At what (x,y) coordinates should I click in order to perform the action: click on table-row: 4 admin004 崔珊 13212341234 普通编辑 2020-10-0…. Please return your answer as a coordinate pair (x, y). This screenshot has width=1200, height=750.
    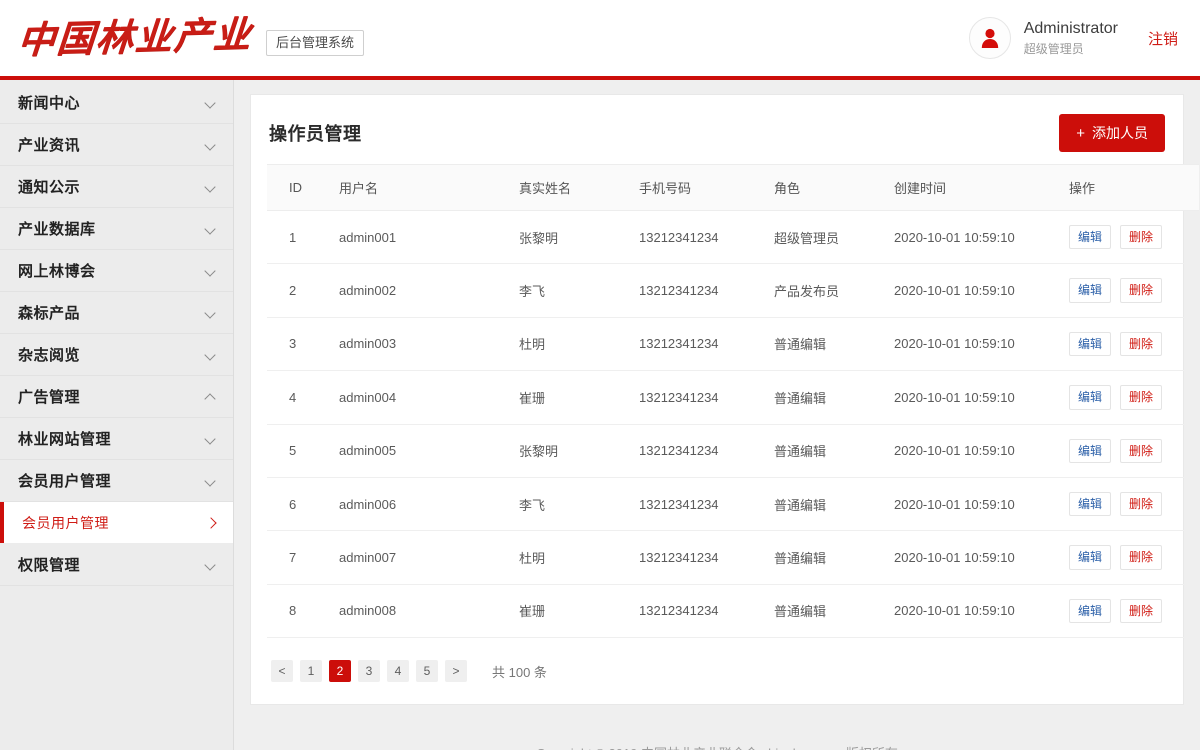
    Looking at the image, I should click on (733, 397).